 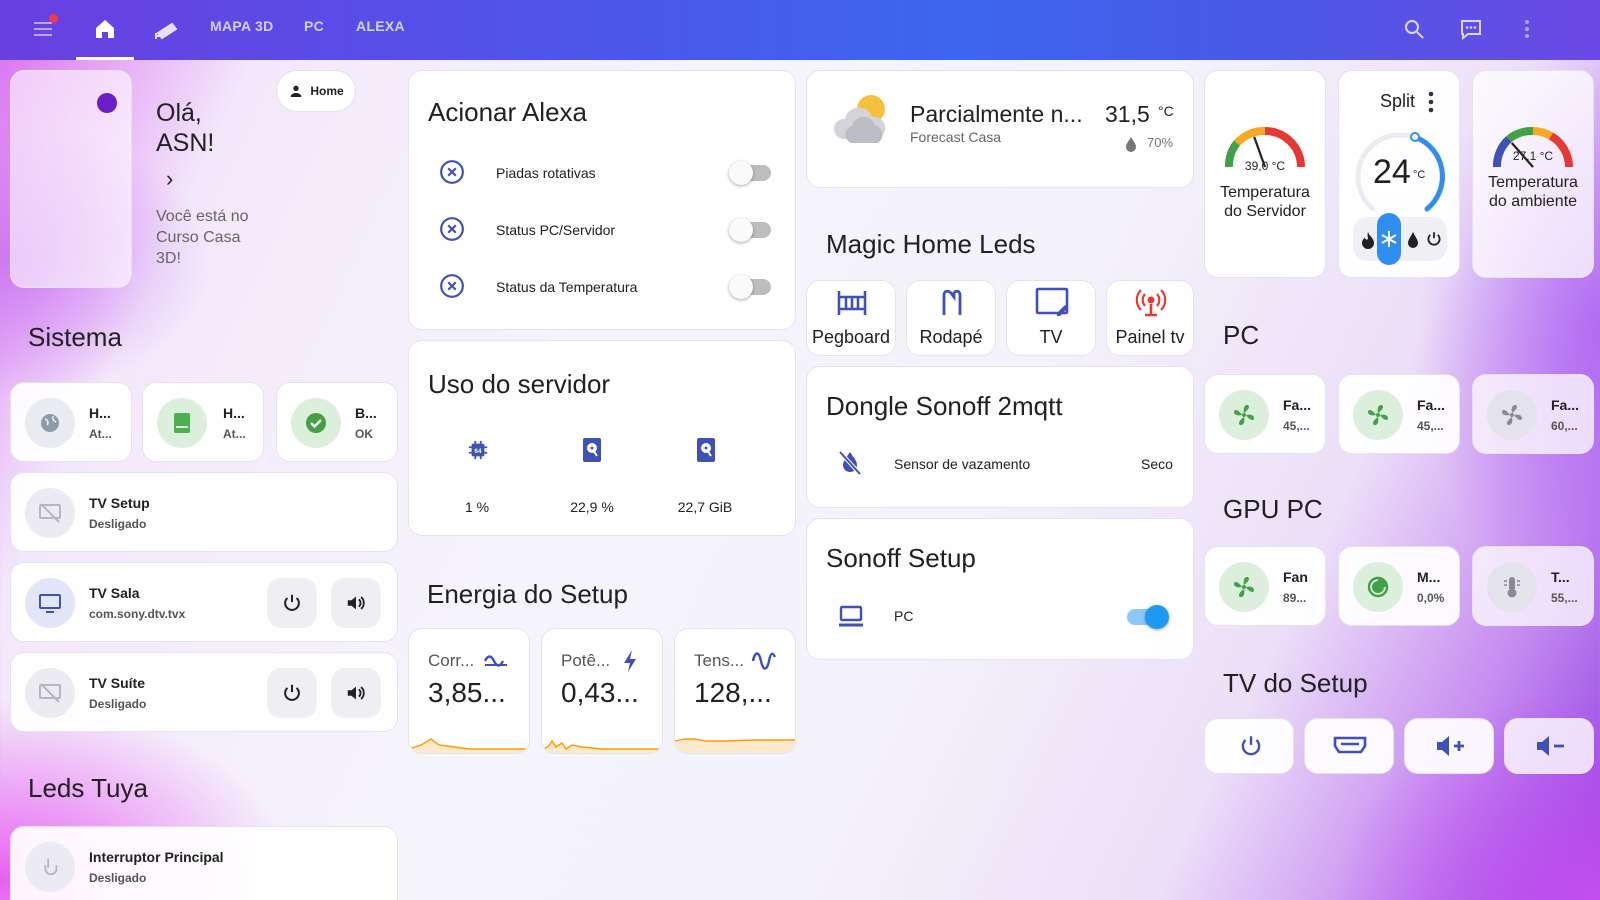 I want to click on magic-home-button-rodape: Rodapé, so click(x=951, y=318).